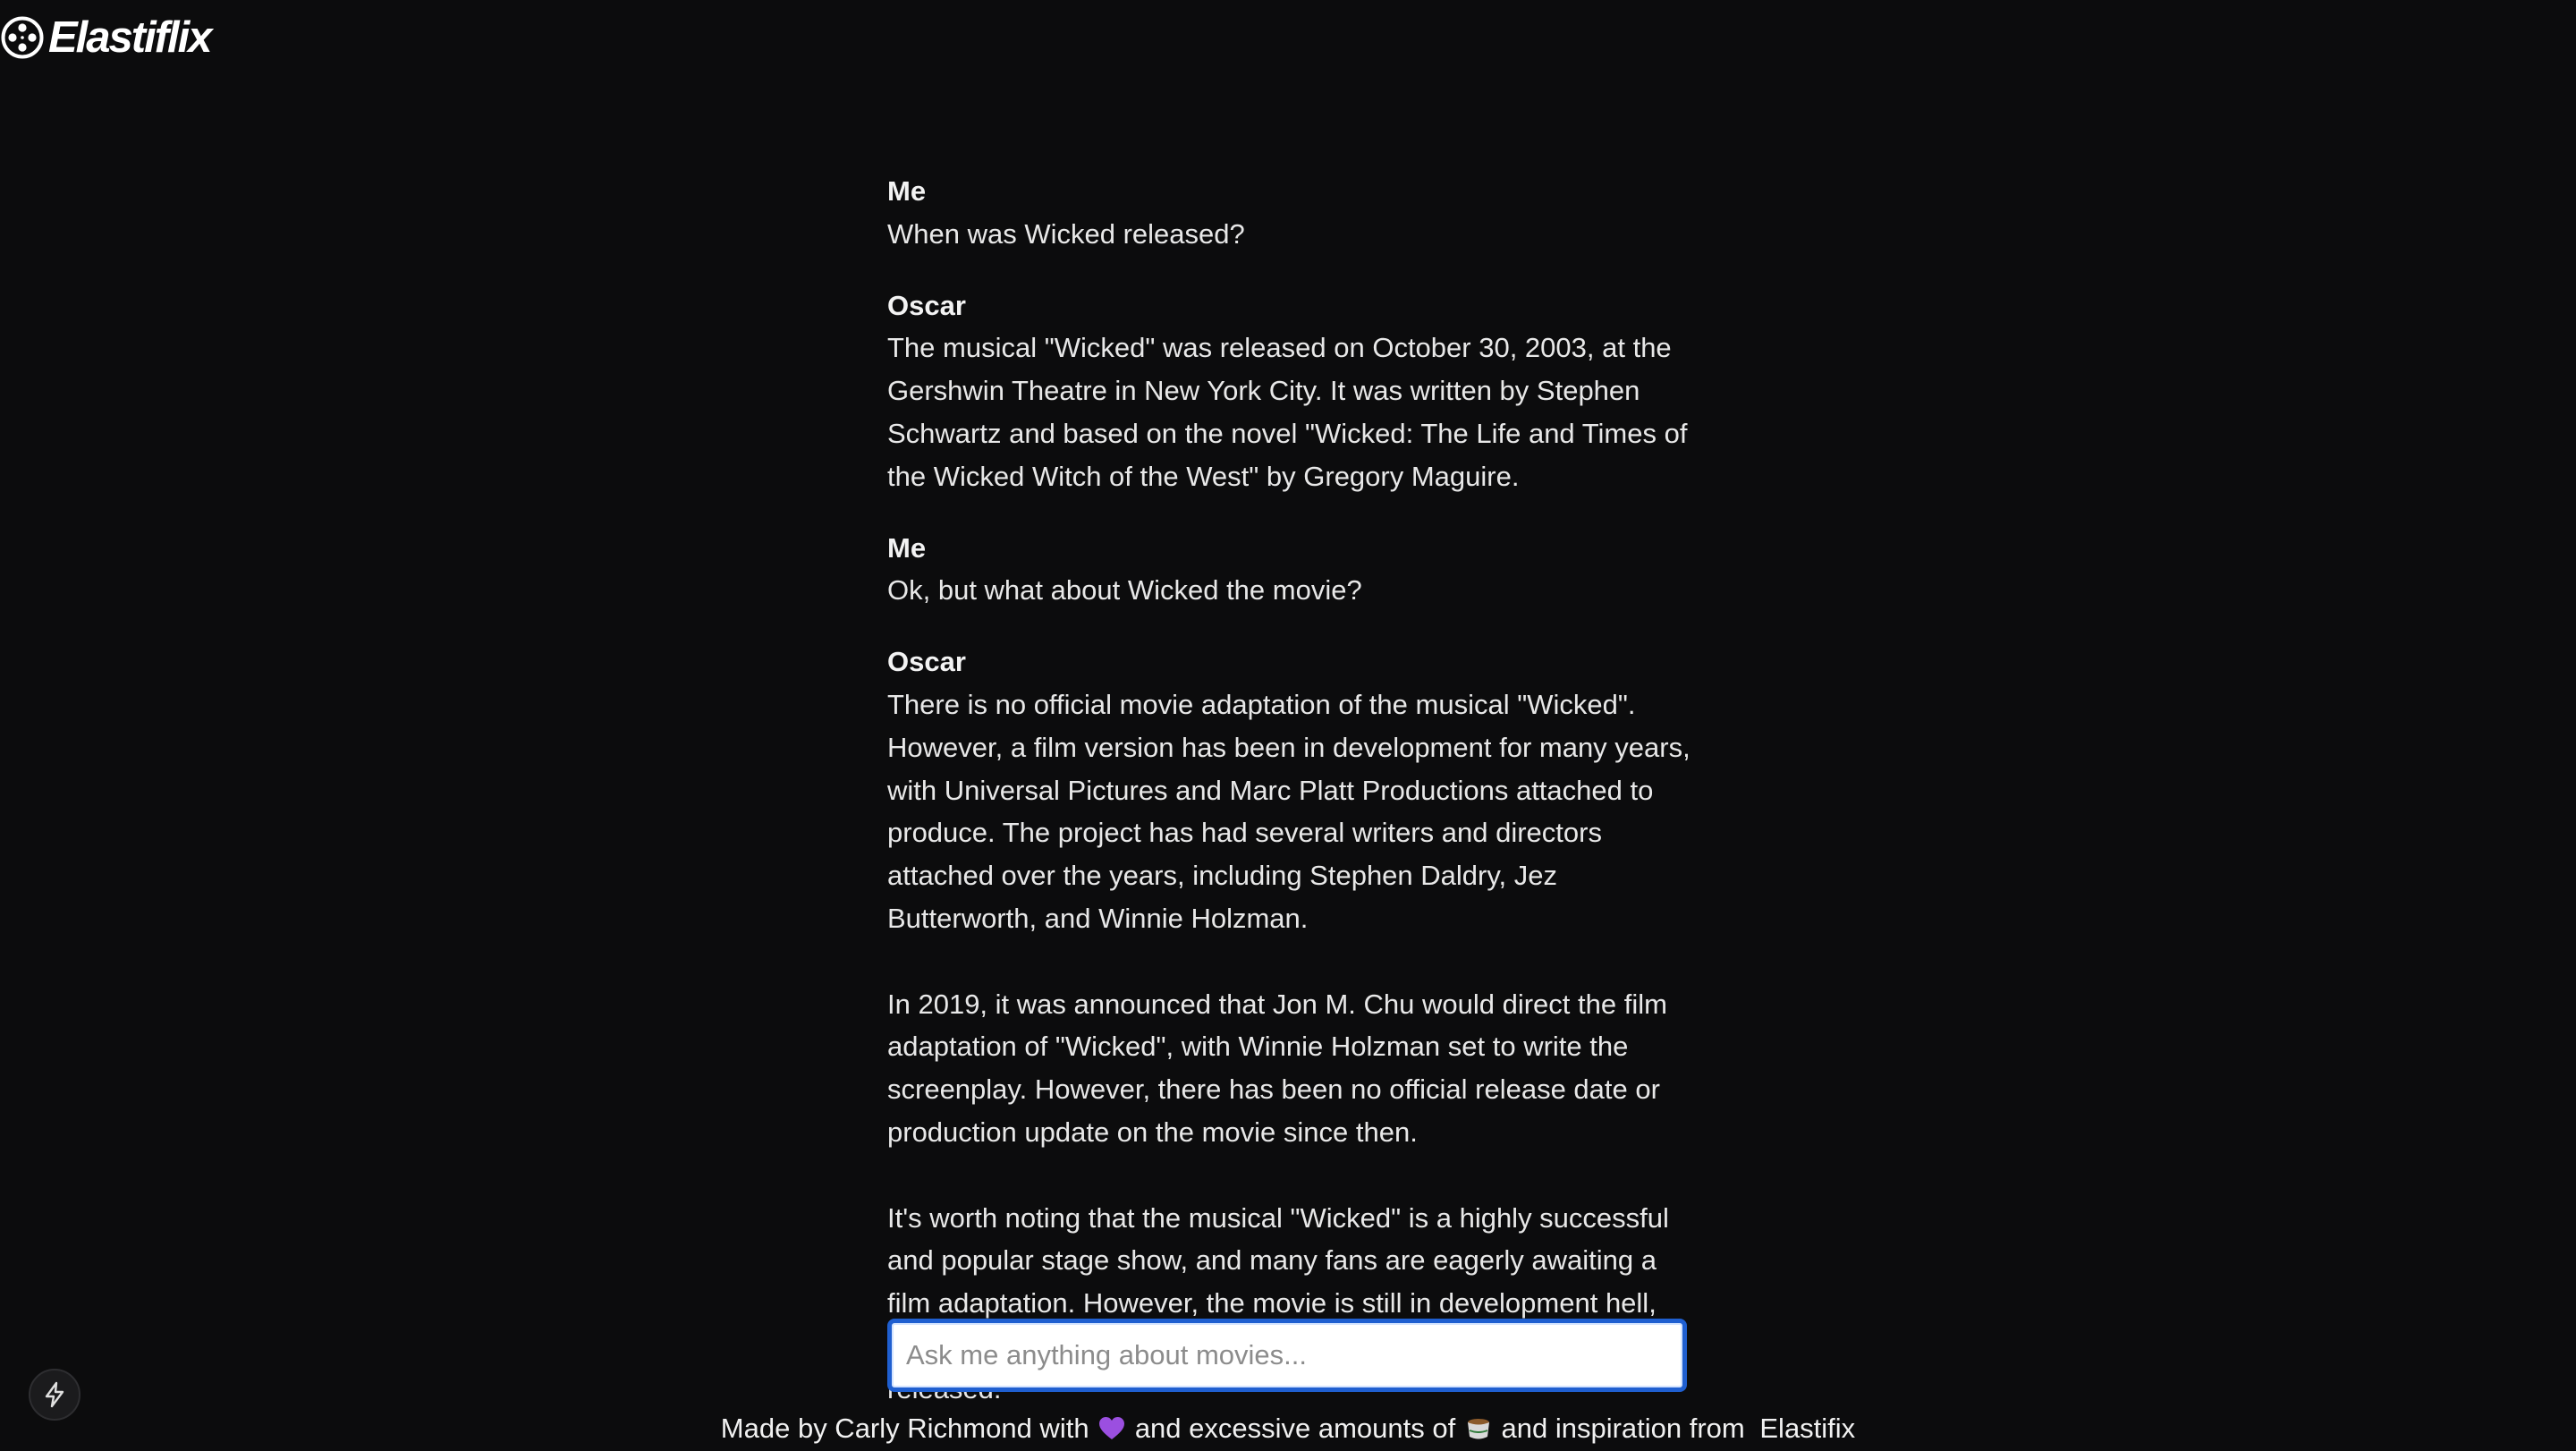 This screenshot has width=2576, height=1451. Describe the element at coordinates (1112, 1428) in the screenshot. I see `purple-heart-icon` at that location.